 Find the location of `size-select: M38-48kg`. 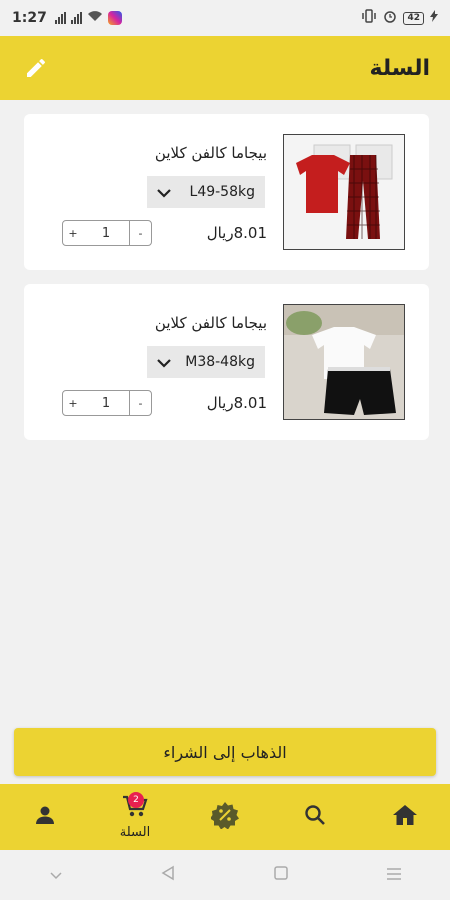

size-select: M38-48kg is located at coordinates (206, 362).